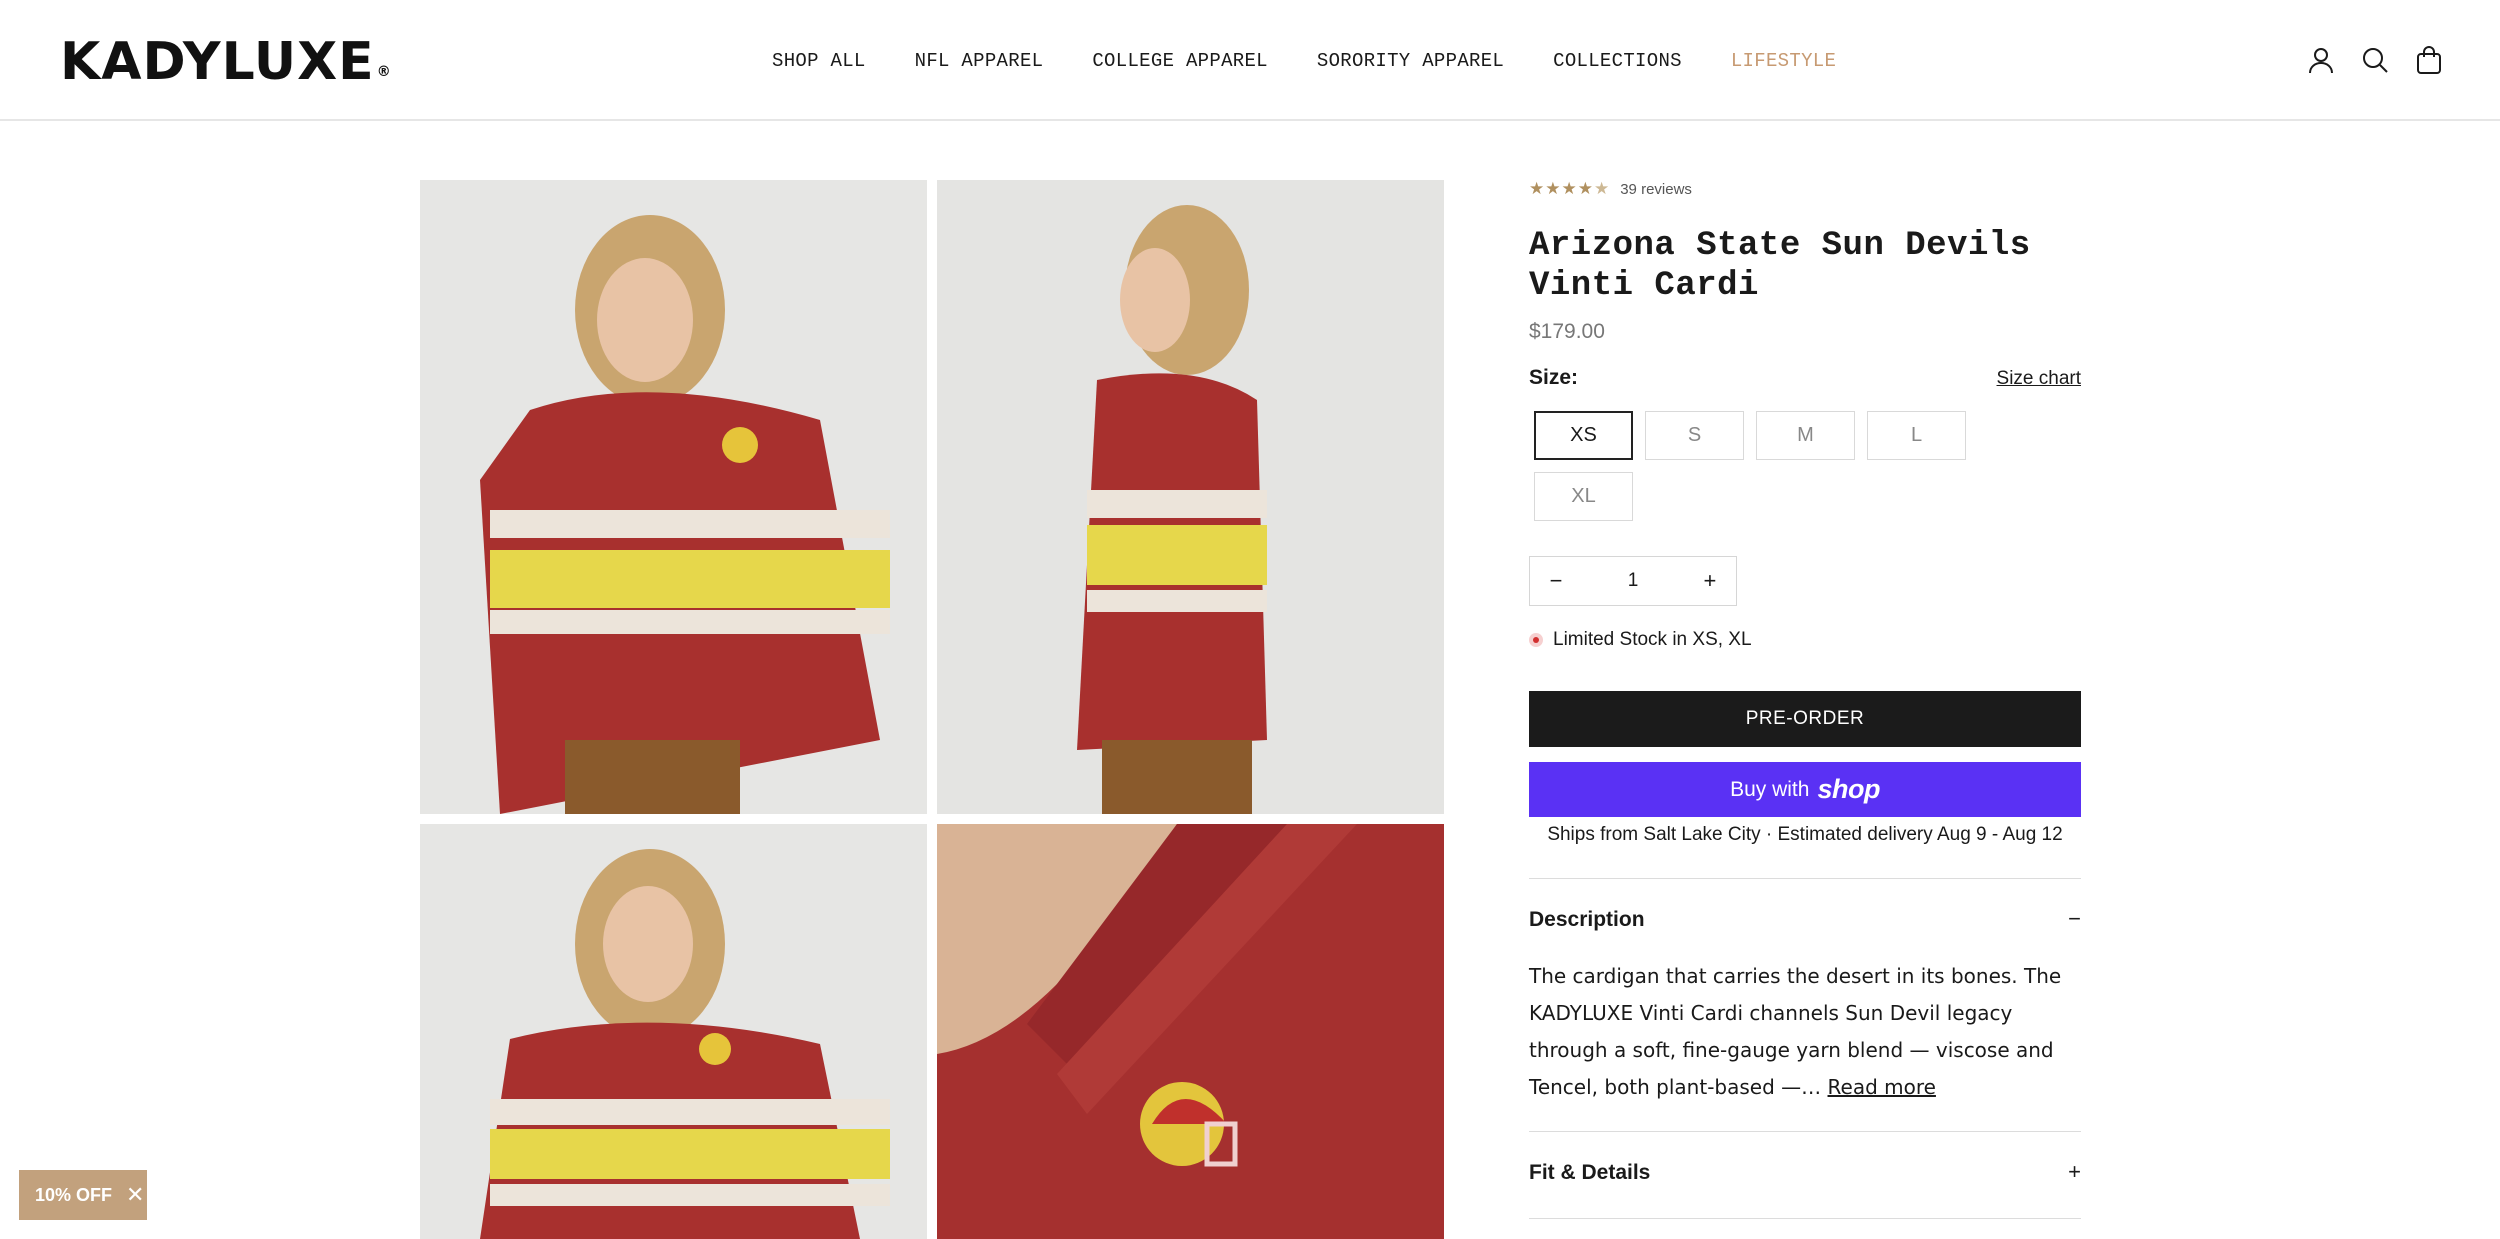  Describe the element at coordinates (1805, 719) in the screenshot. I see `preorder-button: PRE-ORDER` at that location.